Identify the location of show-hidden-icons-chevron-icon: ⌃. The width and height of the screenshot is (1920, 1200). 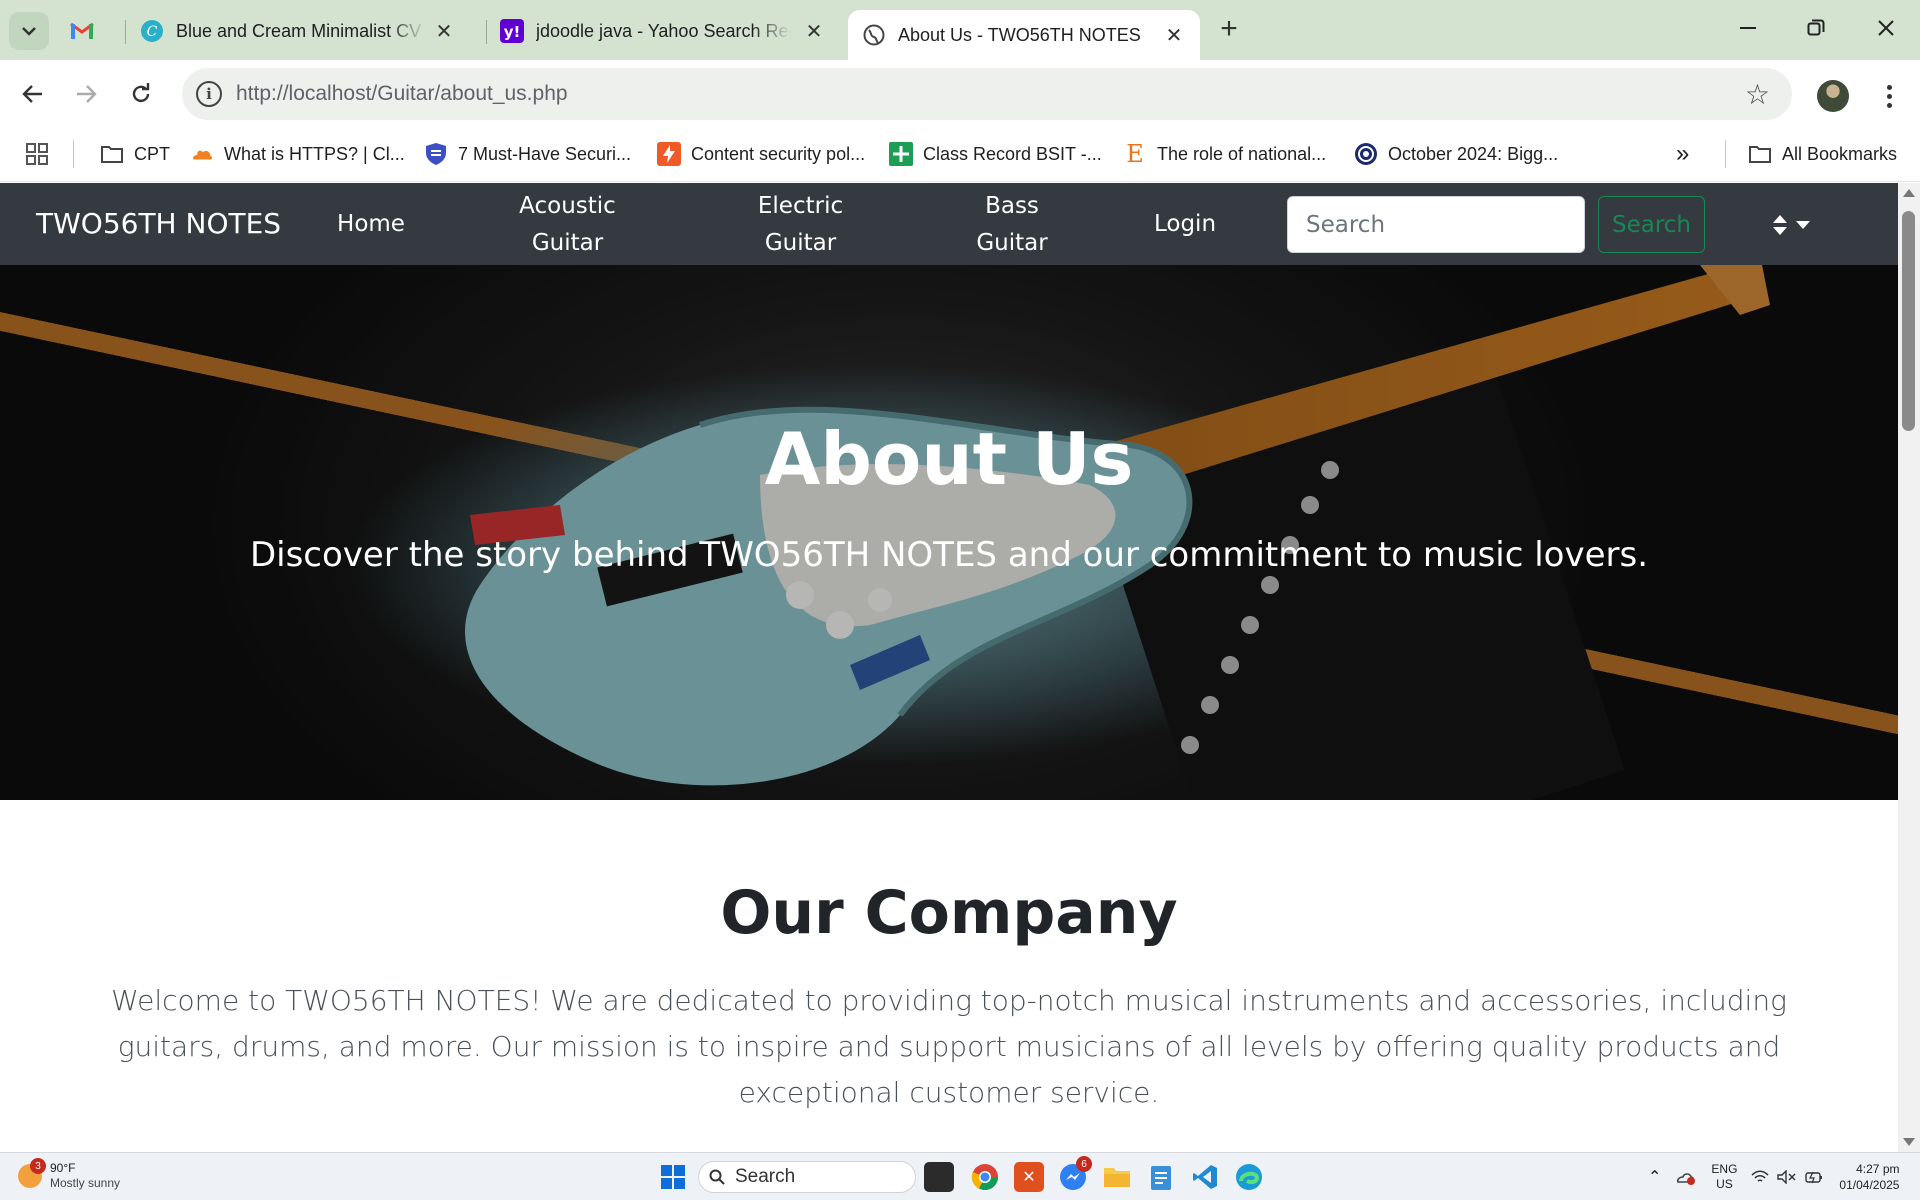
(1654, 1177).